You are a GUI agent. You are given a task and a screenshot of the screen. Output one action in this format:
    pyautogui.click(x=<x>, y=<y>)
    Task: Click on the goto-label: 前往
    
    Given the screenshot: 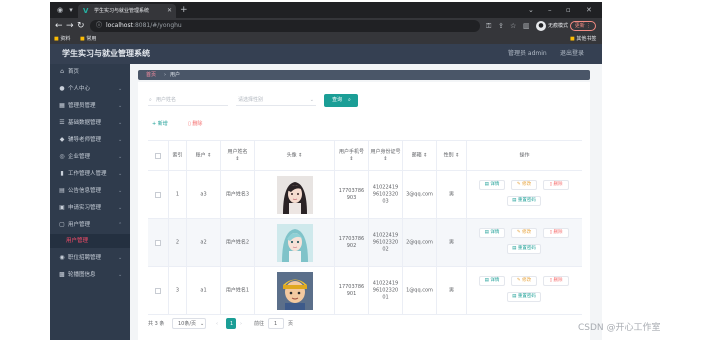 What is the action you would take?
    pyautogui.click(x=259, y=324)
    